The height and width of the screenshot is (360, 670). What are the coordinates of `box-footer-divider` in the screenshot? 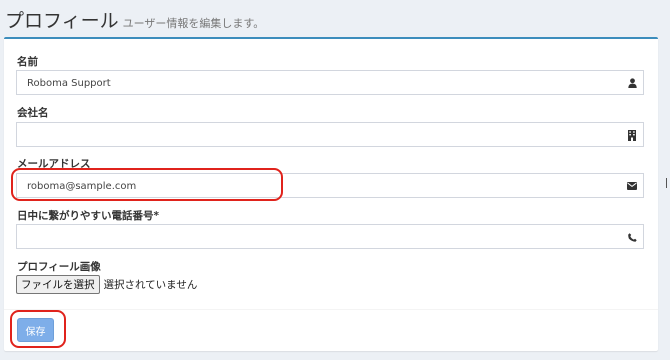 It's located at (331, 309).